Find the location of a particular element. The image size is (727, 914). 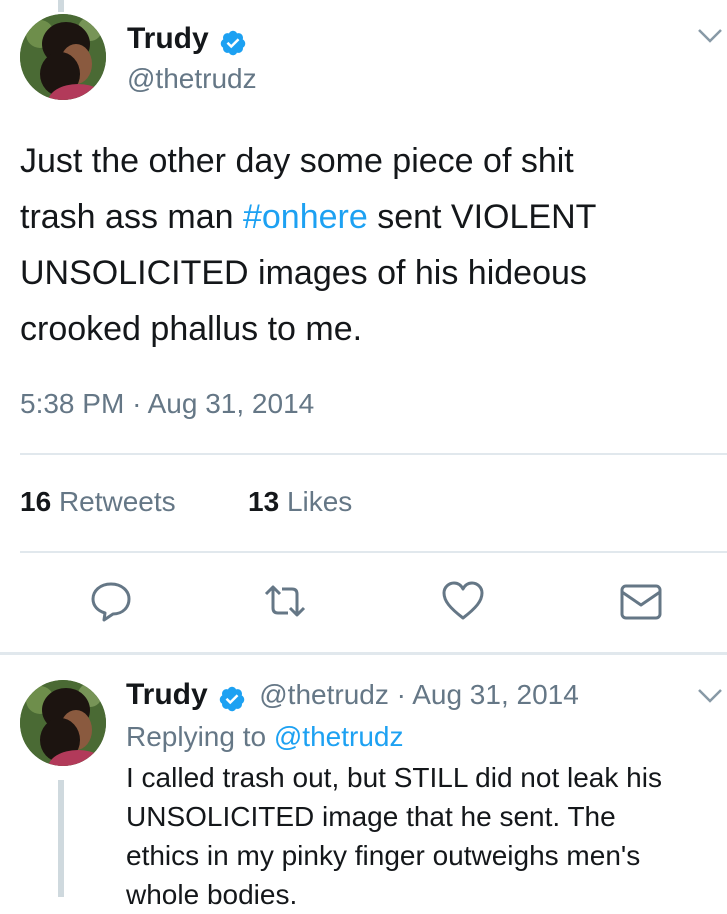

tweet-separator is located at coordinates (363, 653).